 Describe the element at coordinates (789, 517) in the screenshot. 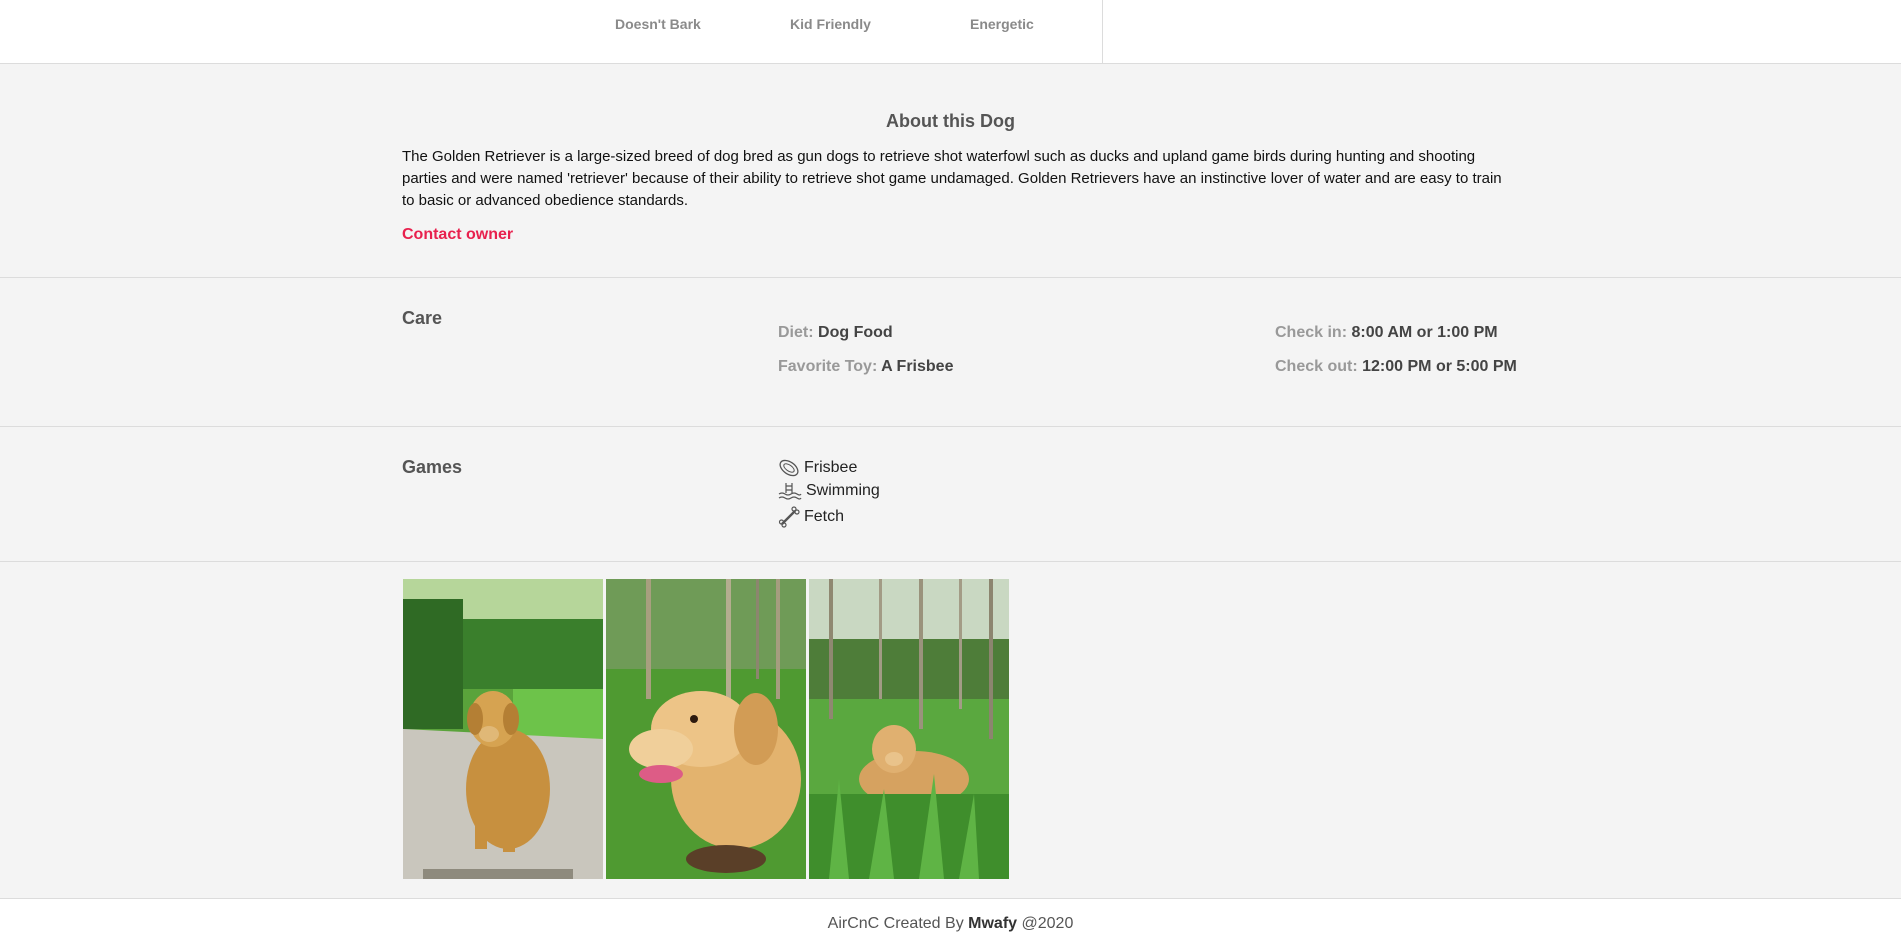

I see `bone-icon` at that location.